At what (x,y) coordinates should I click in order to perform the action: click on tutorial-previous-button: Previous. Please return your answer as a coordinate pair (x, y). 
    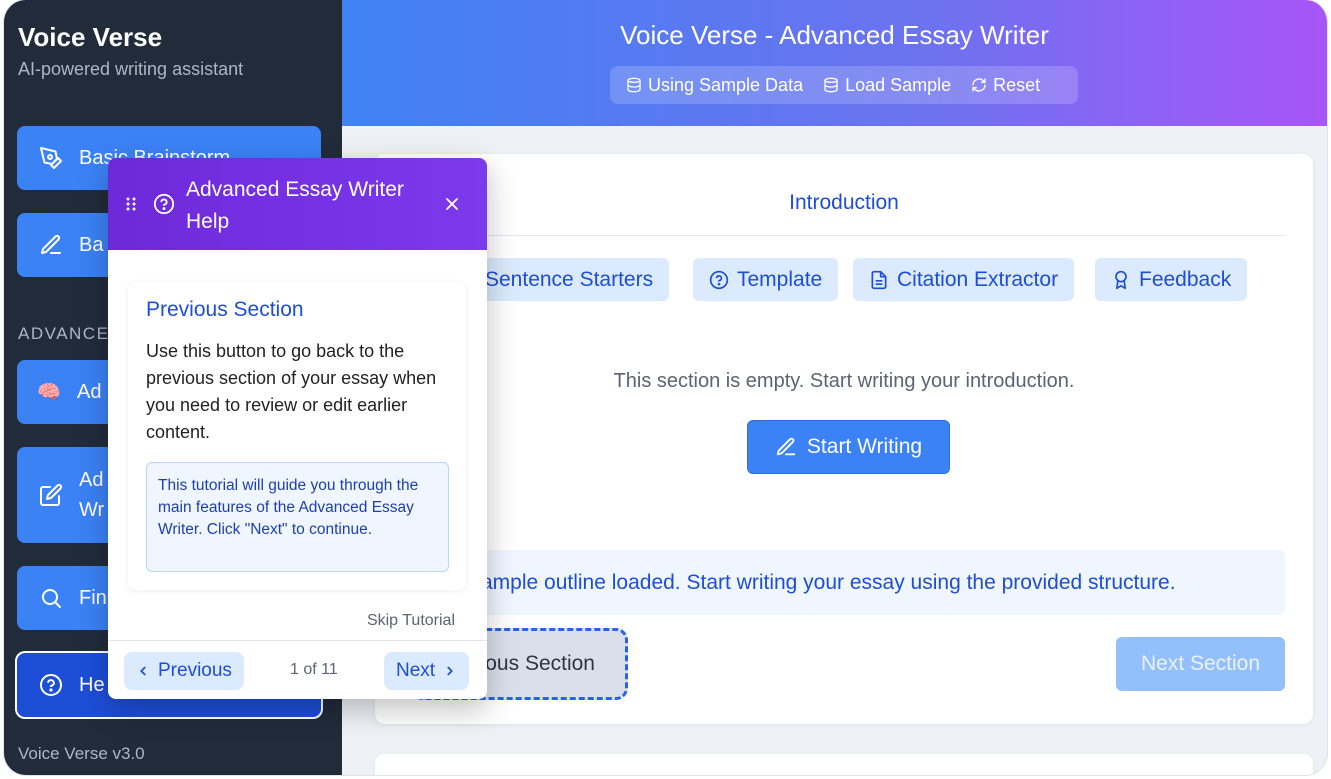
    Looking at the image, I should click on (184, 671).